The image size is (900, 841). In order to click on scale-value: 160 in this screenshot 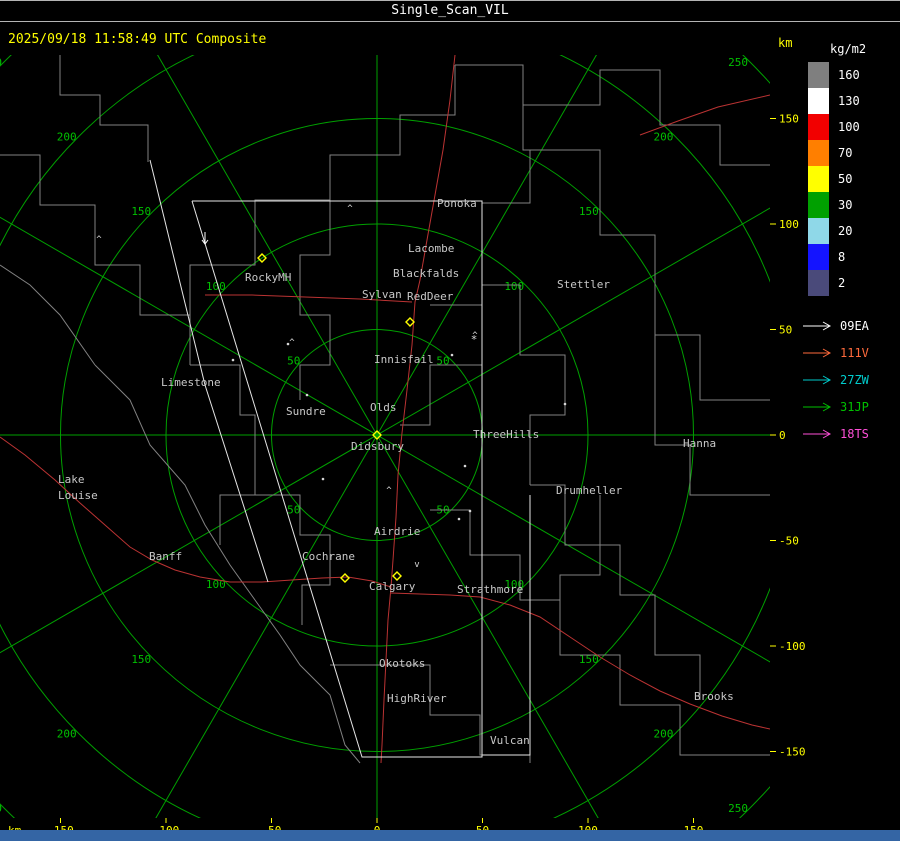, I will do `click(849, 75)`.